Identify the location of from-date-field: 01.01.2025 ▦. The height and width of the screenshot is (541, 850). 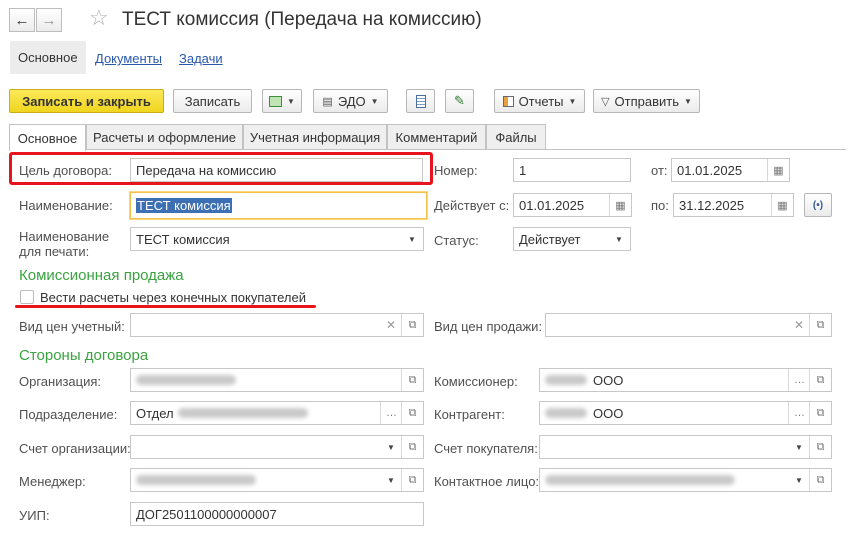
(730, 170).